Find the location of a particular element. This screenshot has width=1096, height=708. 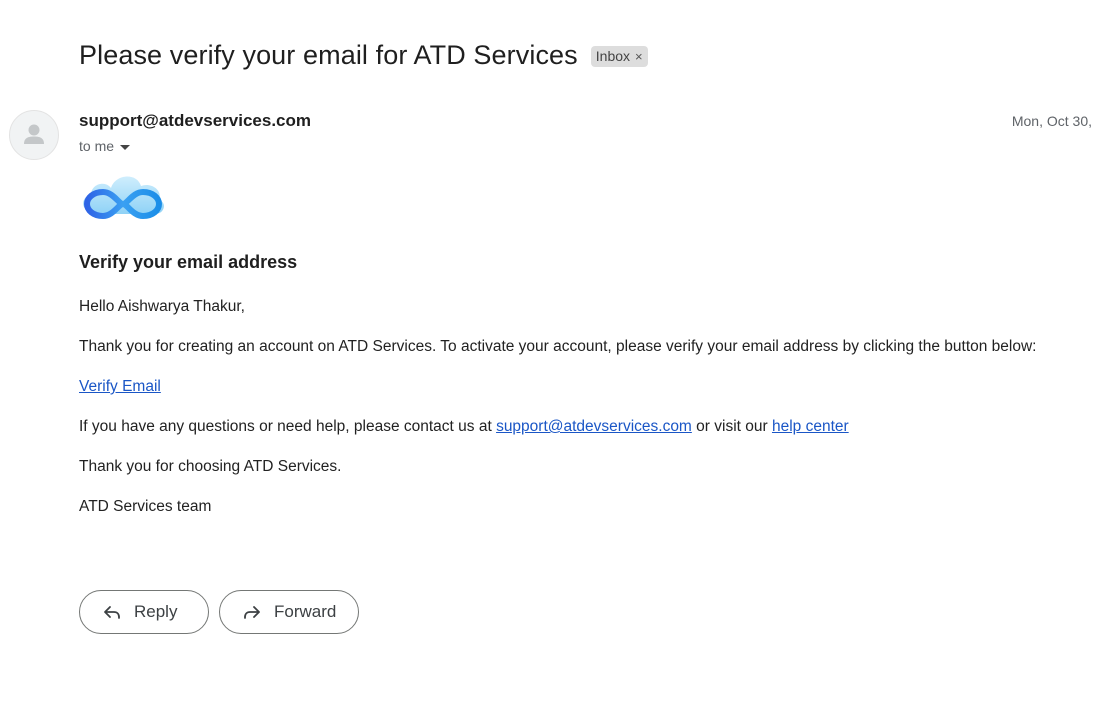

help-center-link: help center is located at coordinates (810, 426).